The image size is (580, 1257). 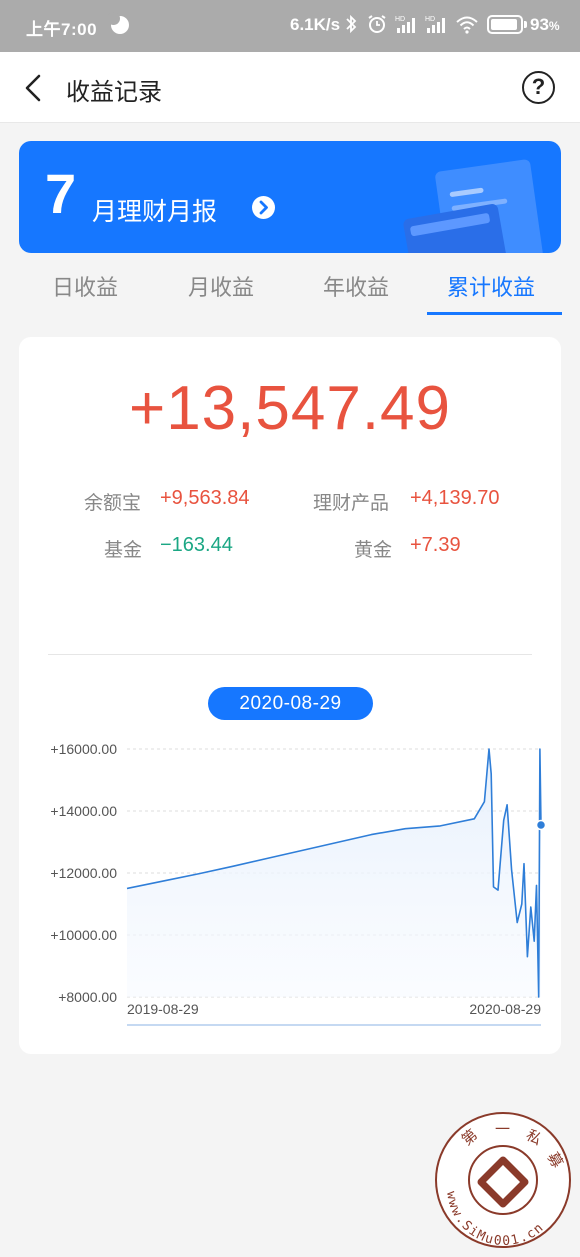 What do you see at coordinates (435, 545) in the screenshot?
I see `category-value-gold: +7.39` at bounding box center [435, 545].